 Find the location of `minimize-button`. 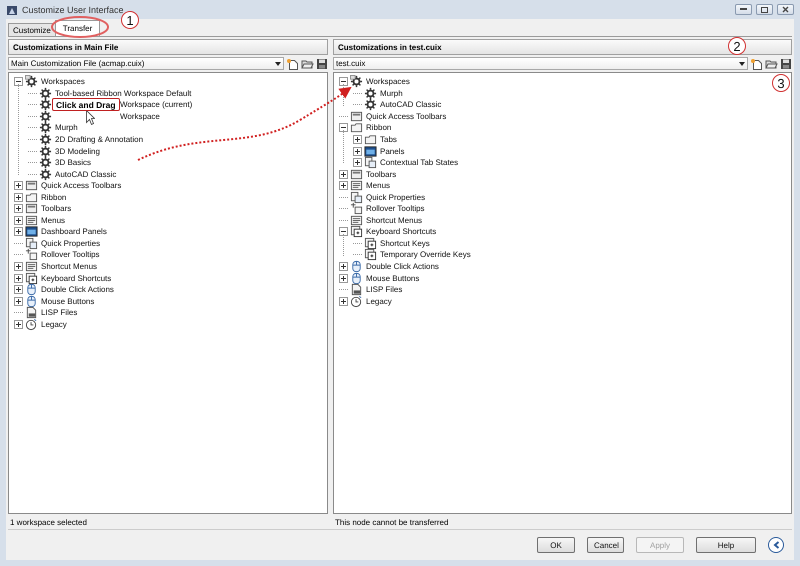

minimize-button is located at coordinates (743, 9).